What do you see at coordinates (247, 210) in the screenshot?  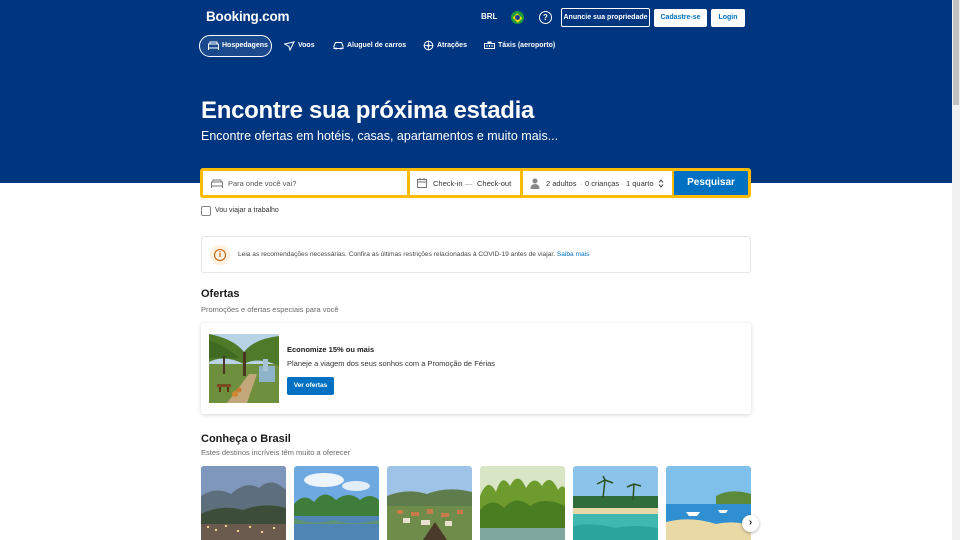 I see `work-trip-label: Vou viajar a trabalho` at bounding box center [247, 210].